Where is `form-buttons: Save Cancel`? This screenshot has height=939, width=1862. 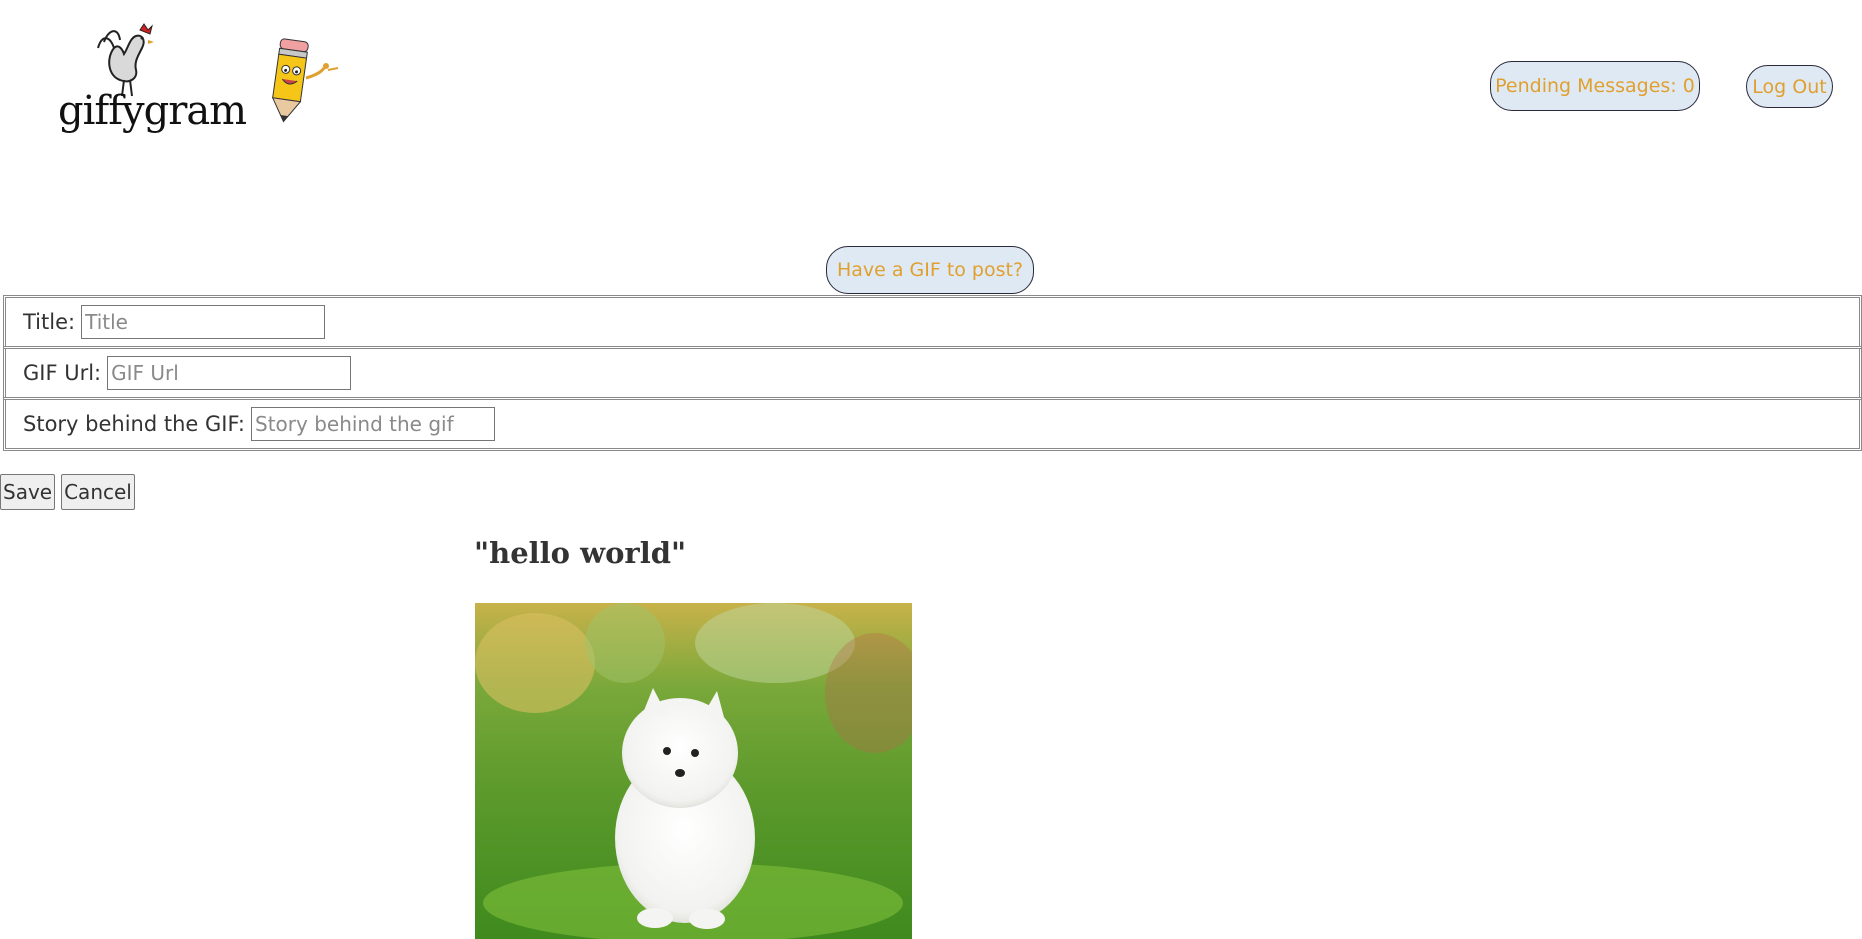
form-buttons: Save Cancel is located at coordinates (67, 492).